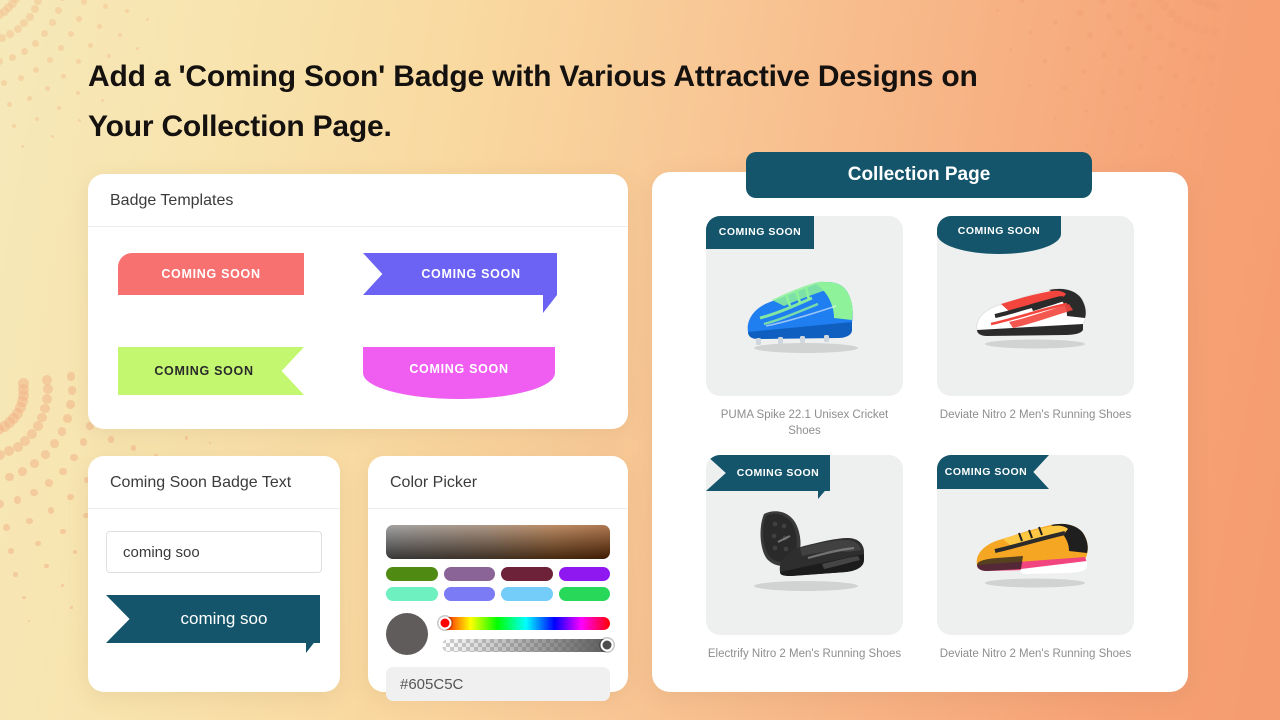 This screenshot has width=1280, height=720. I want to click on collection-page-tab: Collection Page, so click(919, 175).